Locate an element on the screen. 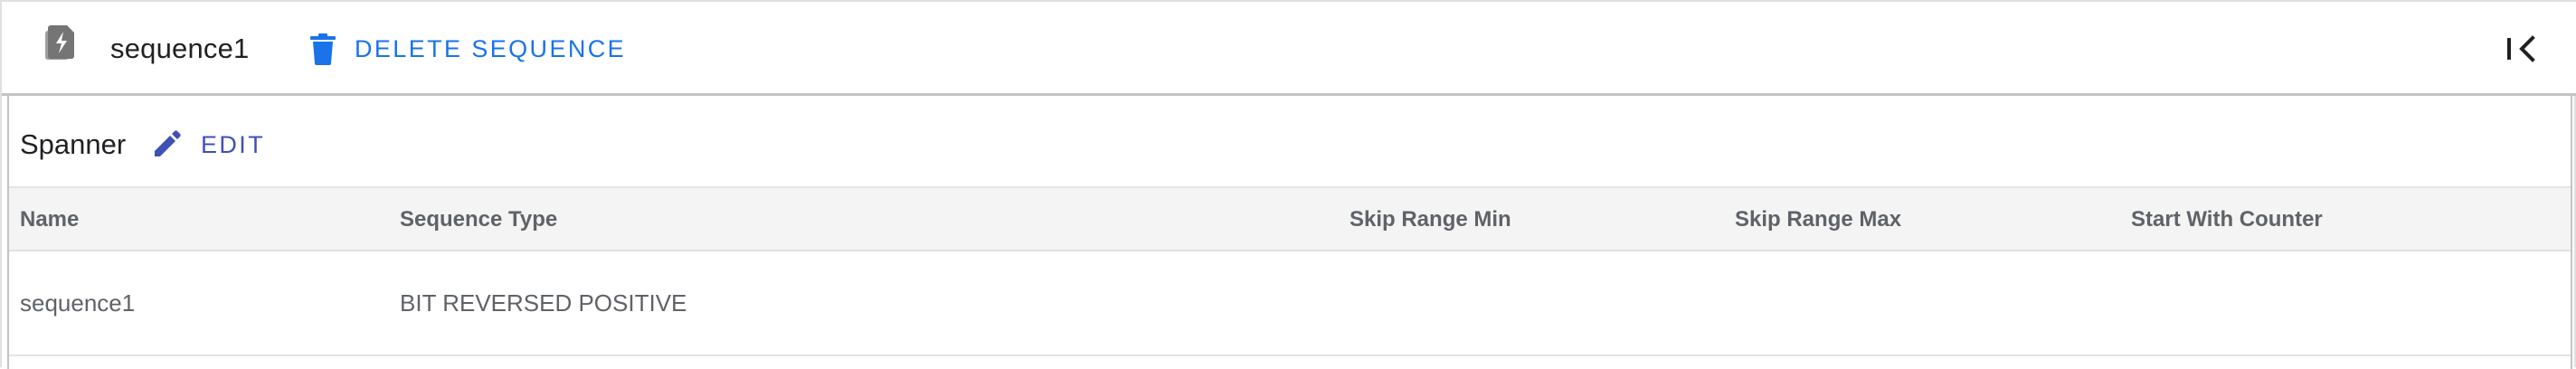 This screenshot has width=2576, height=369. column-header-skip-range-min: Skip Range Min is located at coordinates (1430, 220).